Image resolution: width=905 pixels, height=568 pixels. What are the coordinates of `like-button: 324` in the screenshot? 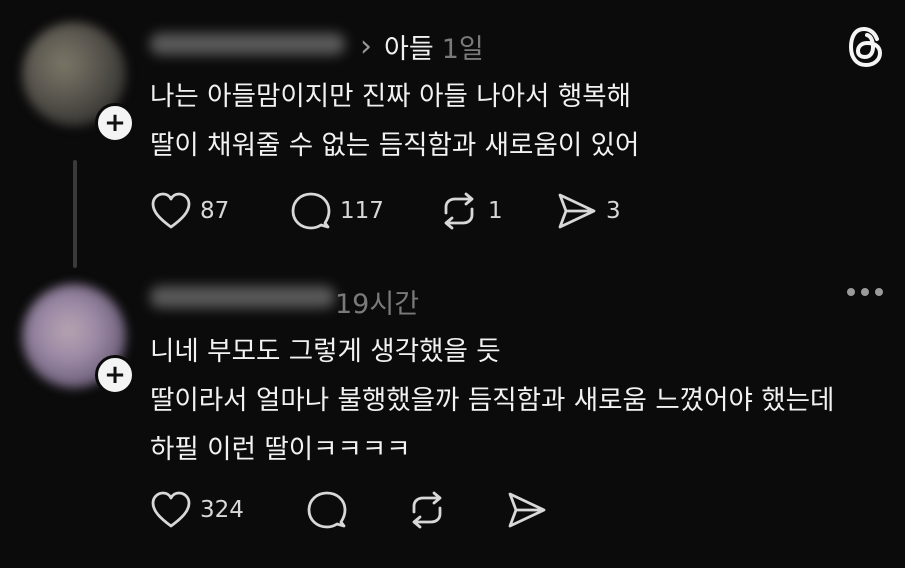 It's located at (228, 510).